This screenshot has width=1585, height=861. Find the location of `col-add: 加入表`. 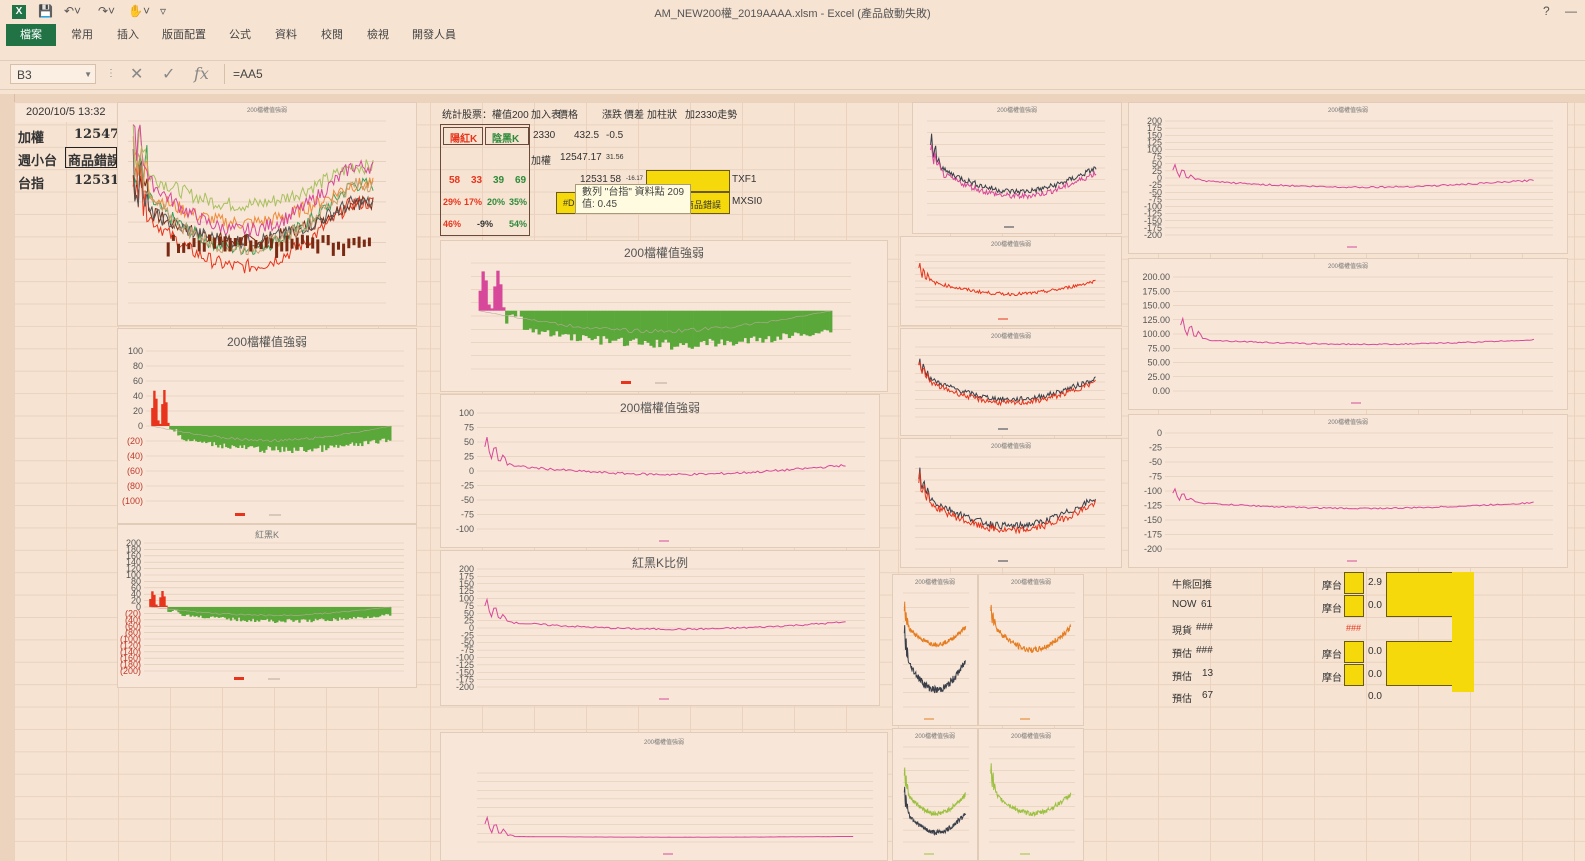

col-add: 加入表 is located at coordinates (546, 115).